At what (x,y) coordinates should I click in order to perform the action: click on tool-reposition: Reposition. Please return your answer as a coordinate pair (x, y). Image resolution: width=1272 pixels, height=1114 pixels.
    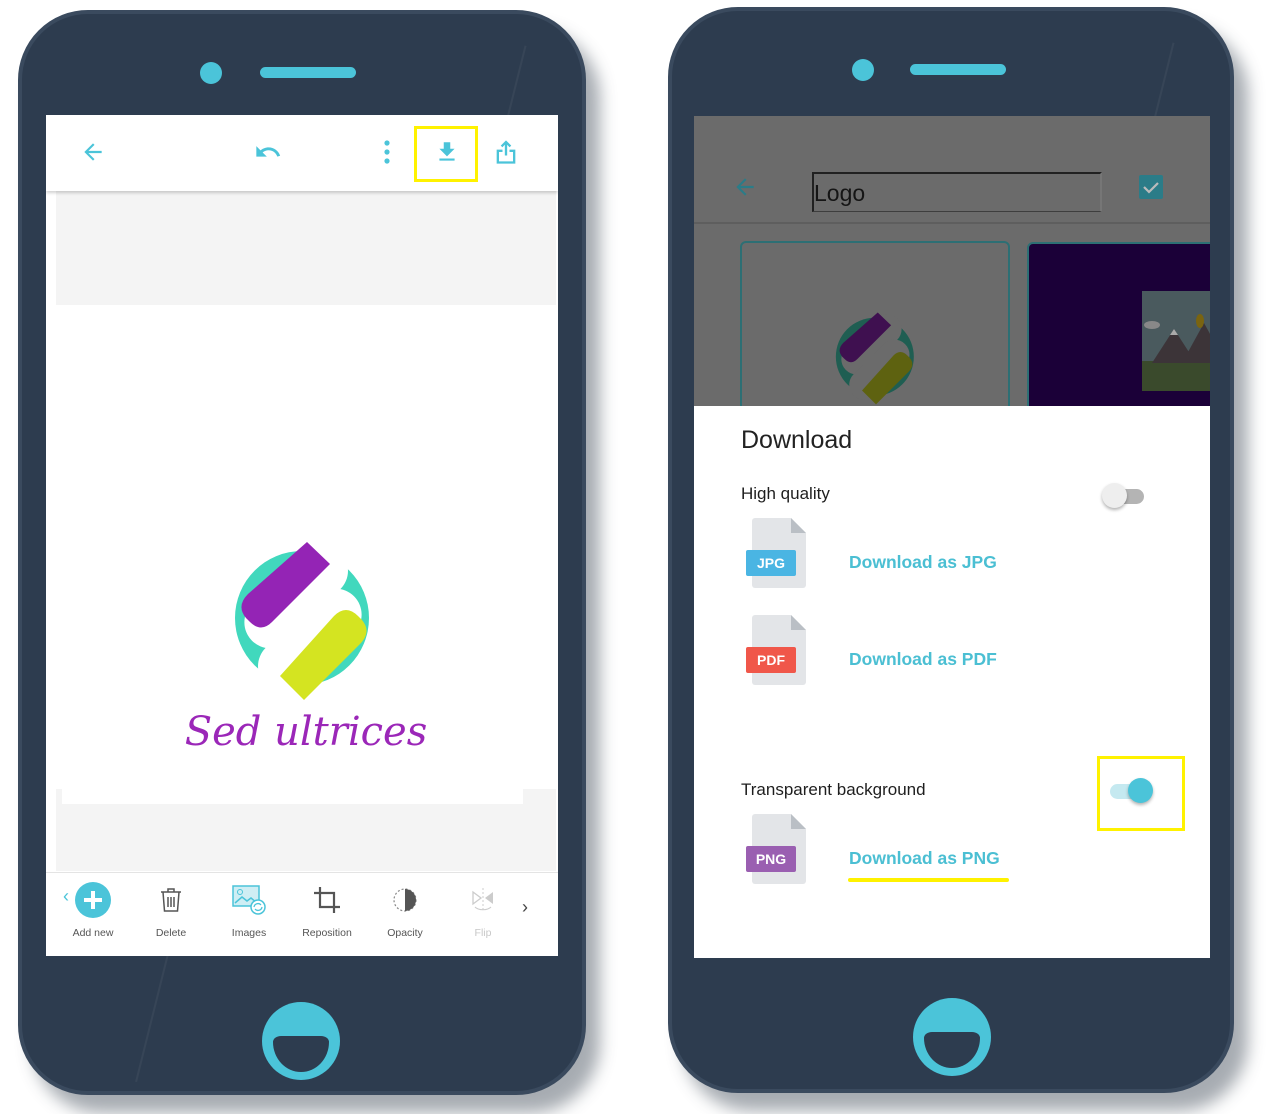
    Looking at the image, I should click on (327, 911).